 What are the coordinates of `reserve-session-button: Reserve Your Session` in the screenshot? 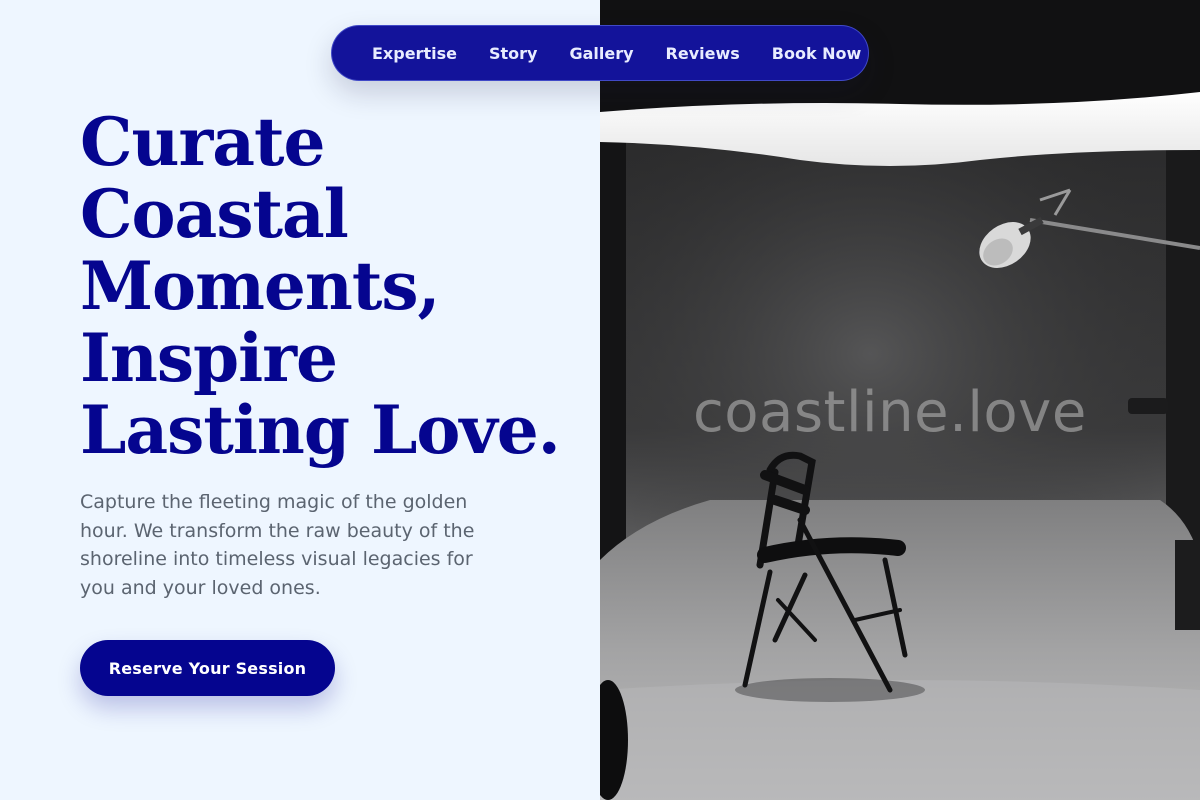 It's located at (207, 668).